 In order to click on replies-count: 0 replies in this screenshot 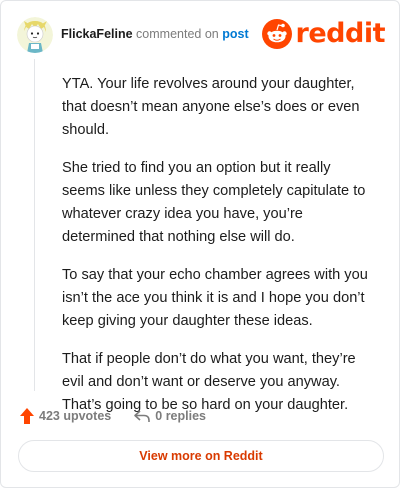, I will do `click(180, 416)`.